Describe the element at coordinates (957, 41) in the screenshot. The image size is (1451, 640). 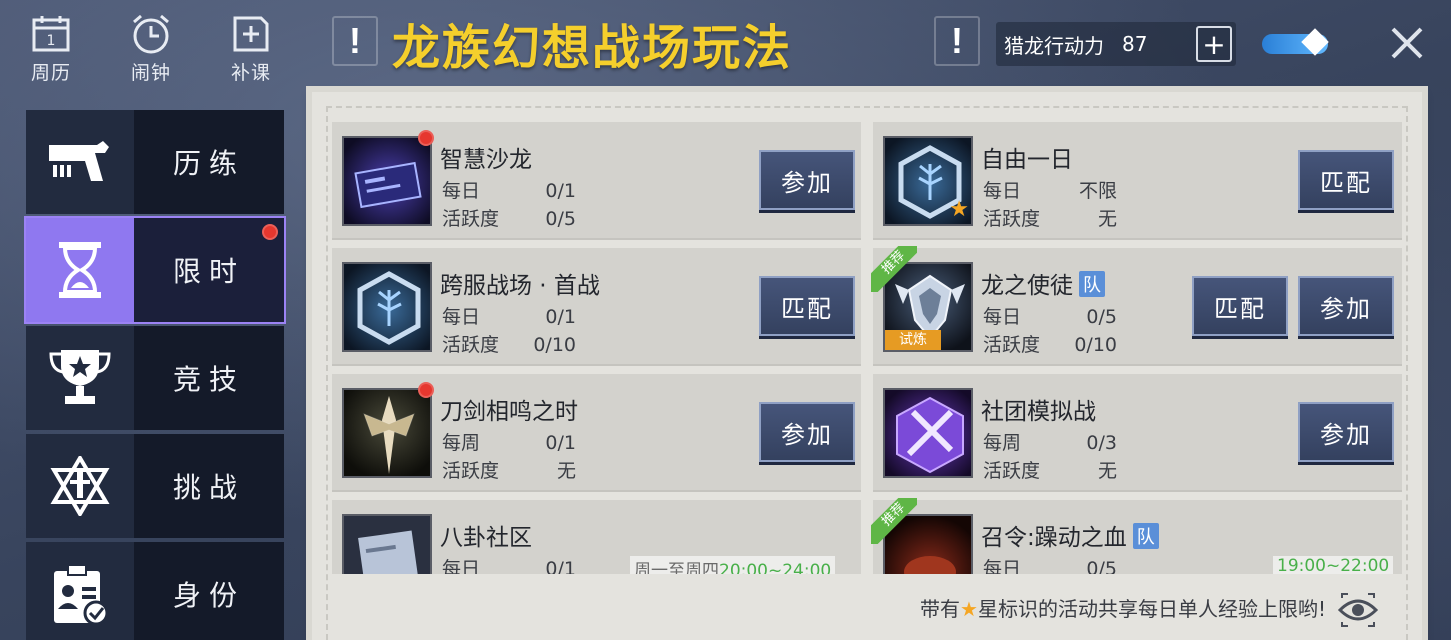
I see `notice-icon: !` at that location.